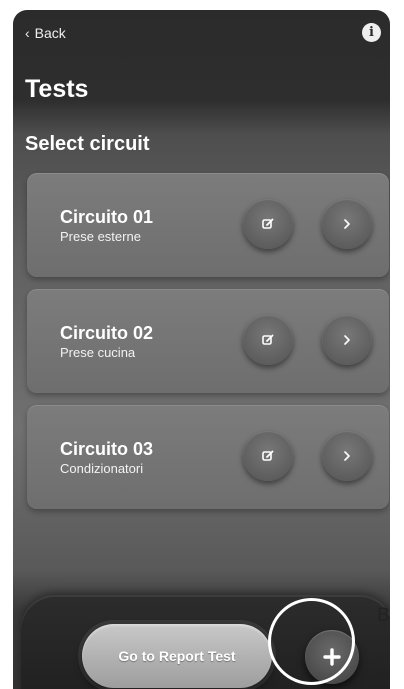 This screenshot has width=404, height=689. Describe the element at coordinates (208, 341) in the screenshot. I see `circuit-card: Circuito 02 Prese cucina` at that location.